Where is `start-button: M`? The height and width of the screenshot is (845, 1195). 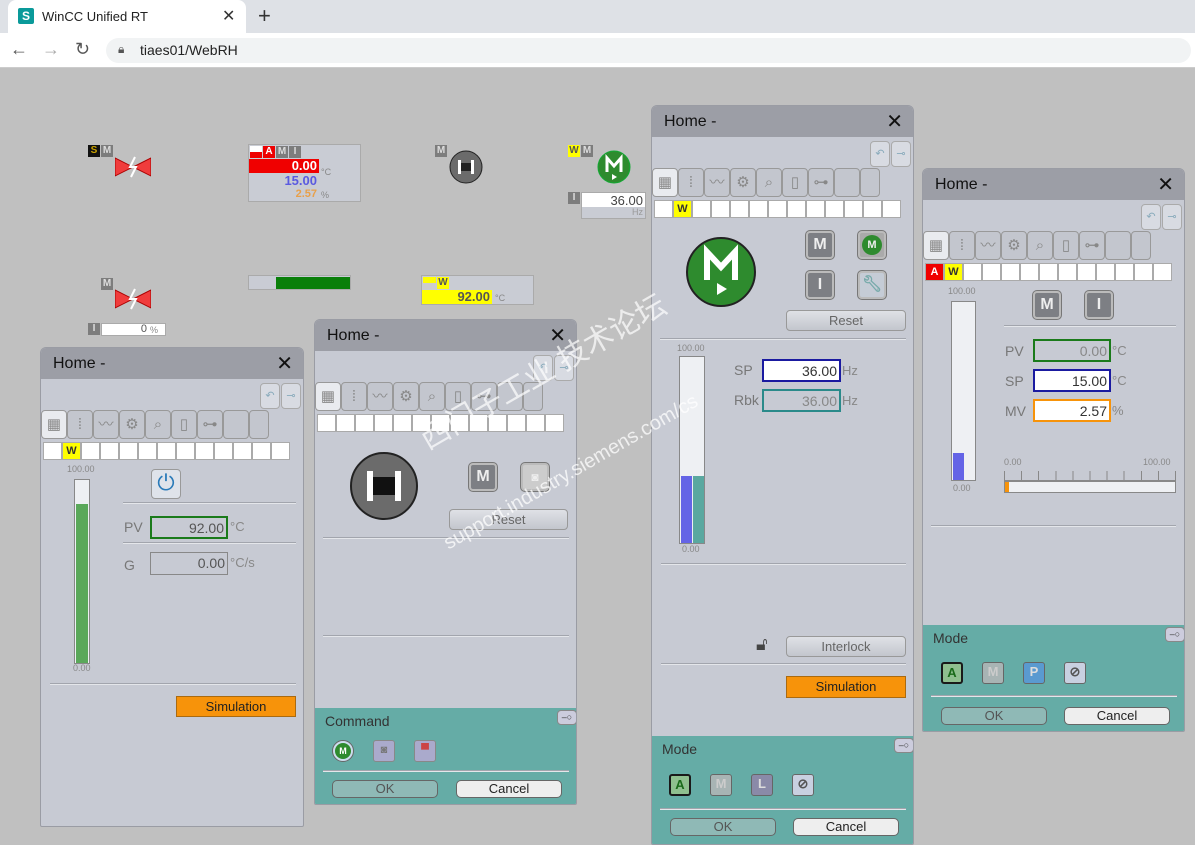
start-button: M is located at coordinates (872, 245).